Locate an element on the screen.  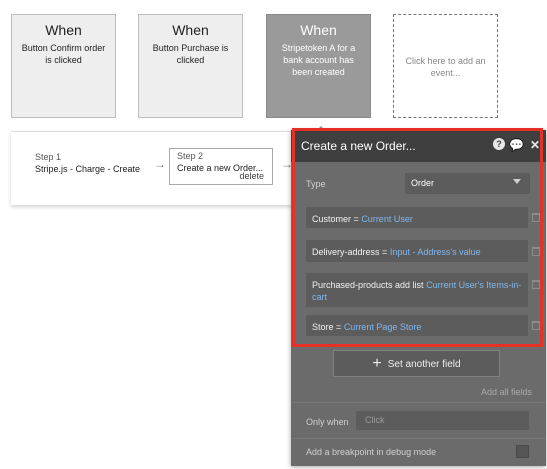
arrow-right-icon: → is located at coordinates (160, 164).